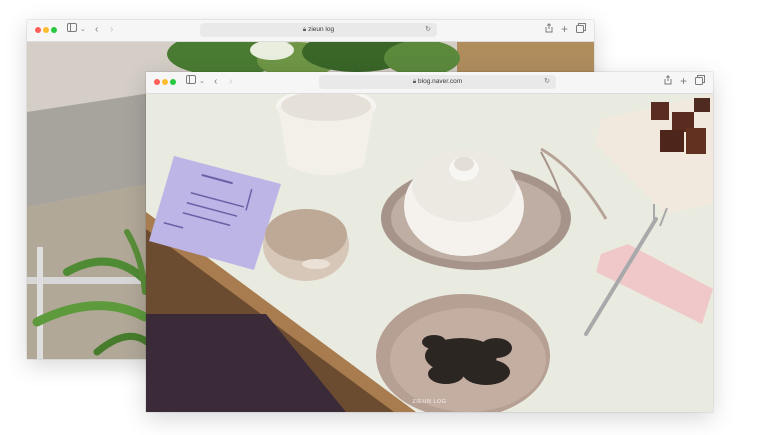 The height and width of the screenshot is (435, 773). I want to click on browser-toolbar: ⌄ ‹ › 🔒︎ blog.naver.com ↻ +, so click(429, 83).